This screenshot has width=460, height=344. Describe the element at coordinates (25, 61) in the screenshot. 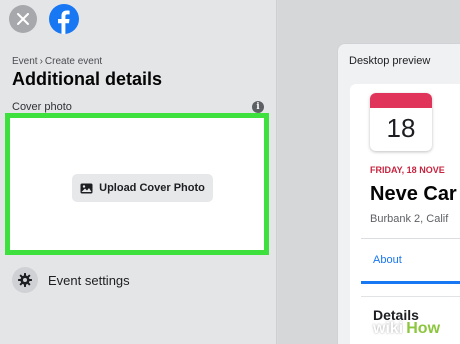

I see `breadcrumb-parent: Event` at that location.